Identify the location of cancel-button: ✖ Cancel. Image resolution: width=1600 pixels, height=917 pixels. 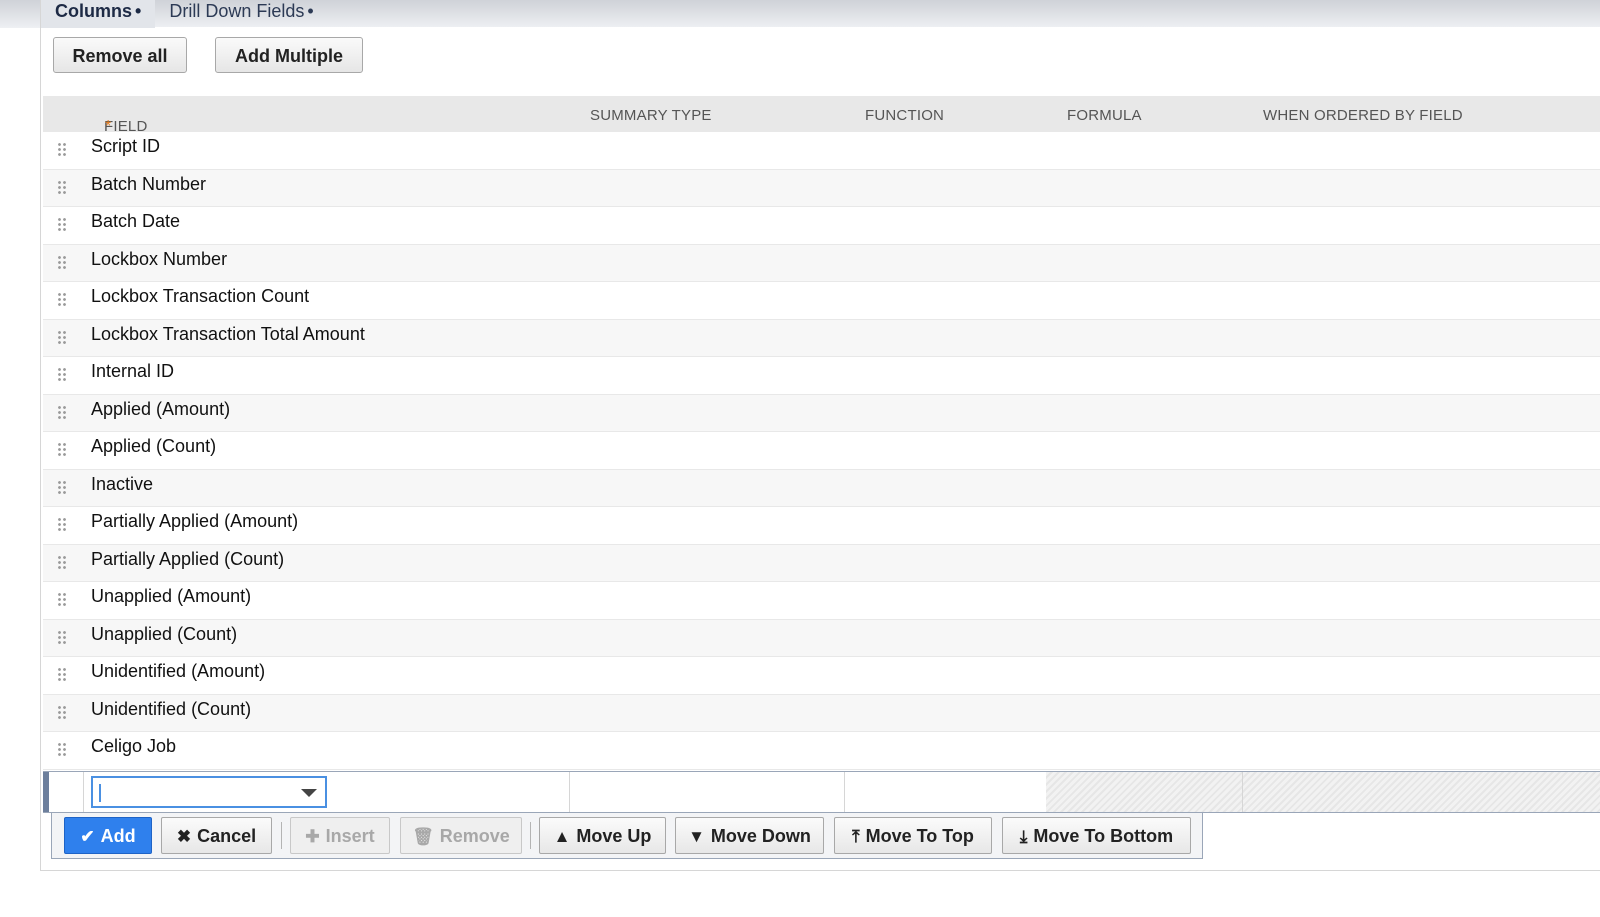
(216, 835).